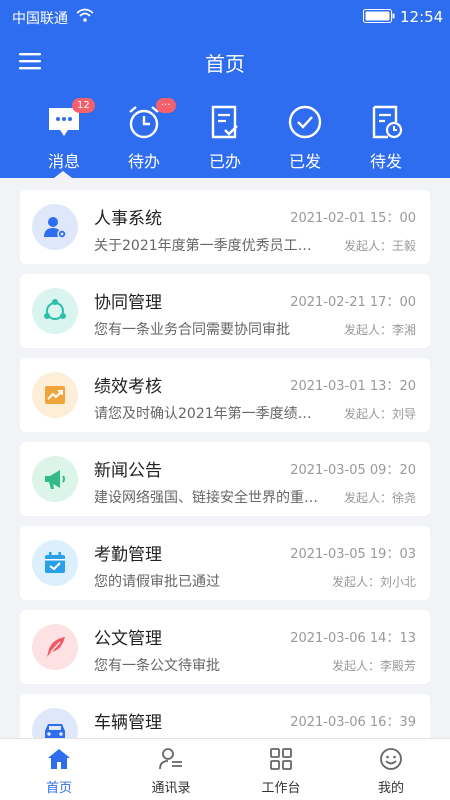 The image size is (450, 800). I want to click on message-title: 新闻公告, so click(128, 471).